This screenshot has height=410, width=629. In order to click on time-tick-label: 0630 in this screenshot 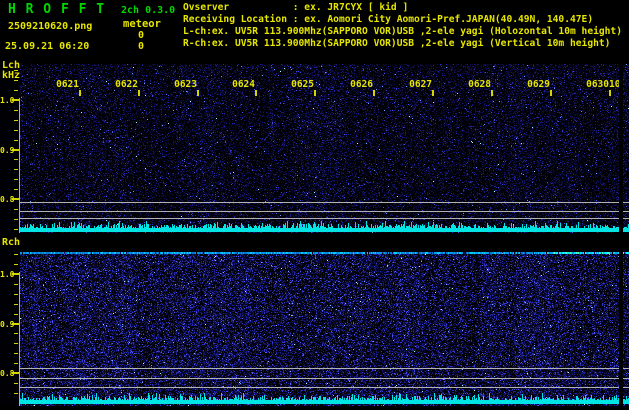, I will do `click(597, 84)`.